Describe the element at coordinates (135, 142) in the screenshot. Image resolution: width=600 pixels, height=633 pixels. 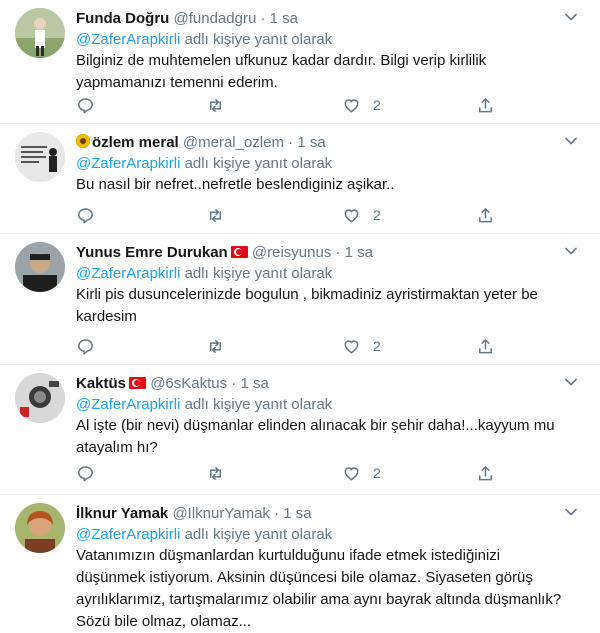
I see `display-name: özlem meral` at that location.